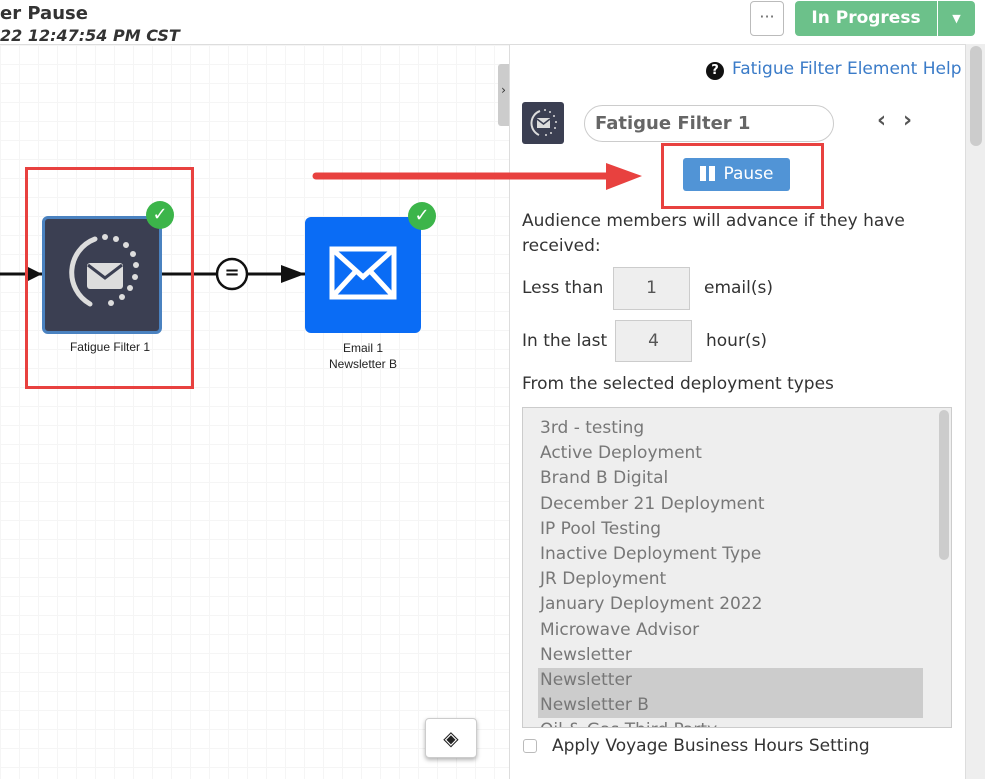  What do you see at coordinates (232, 272) in the screenshot?
I see `equals-connector: =` at bounding box center [232, 272].